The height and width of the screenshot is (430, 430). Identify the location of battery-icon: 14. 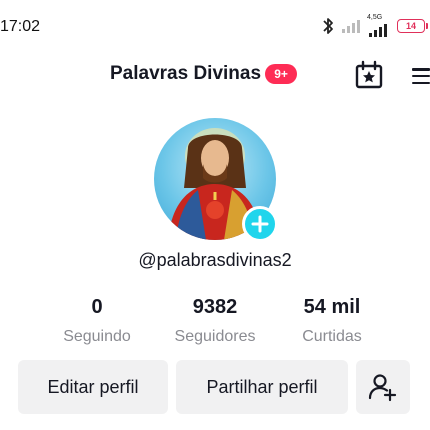
(412, 26).